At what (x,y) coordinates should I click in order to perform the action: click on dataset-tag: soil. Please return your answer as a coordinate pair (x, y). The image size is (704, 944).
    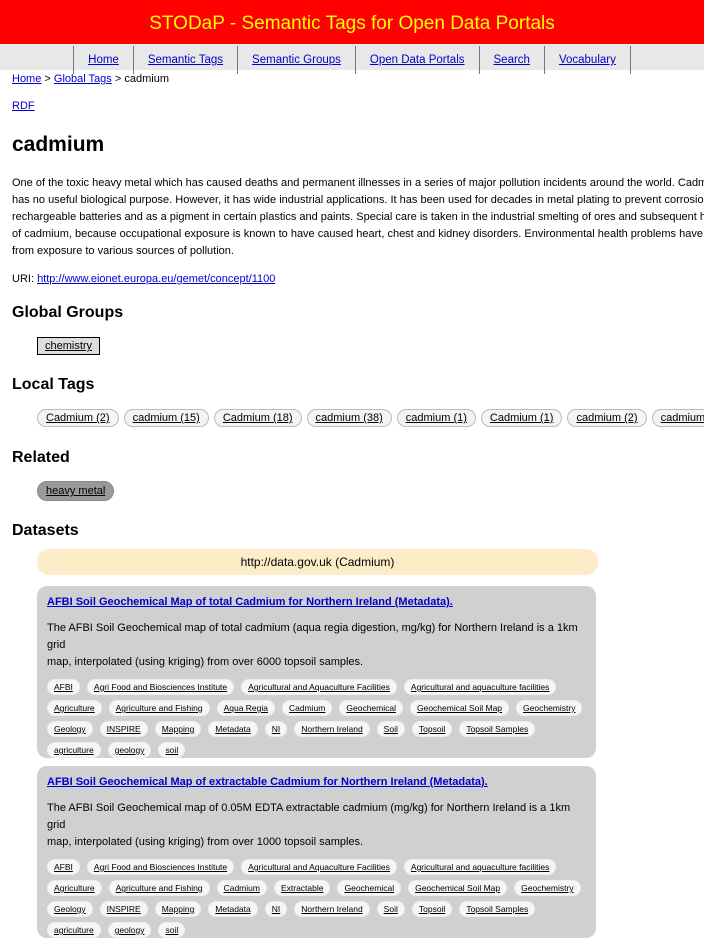
    Looking at the image, I should click on (172, 930).